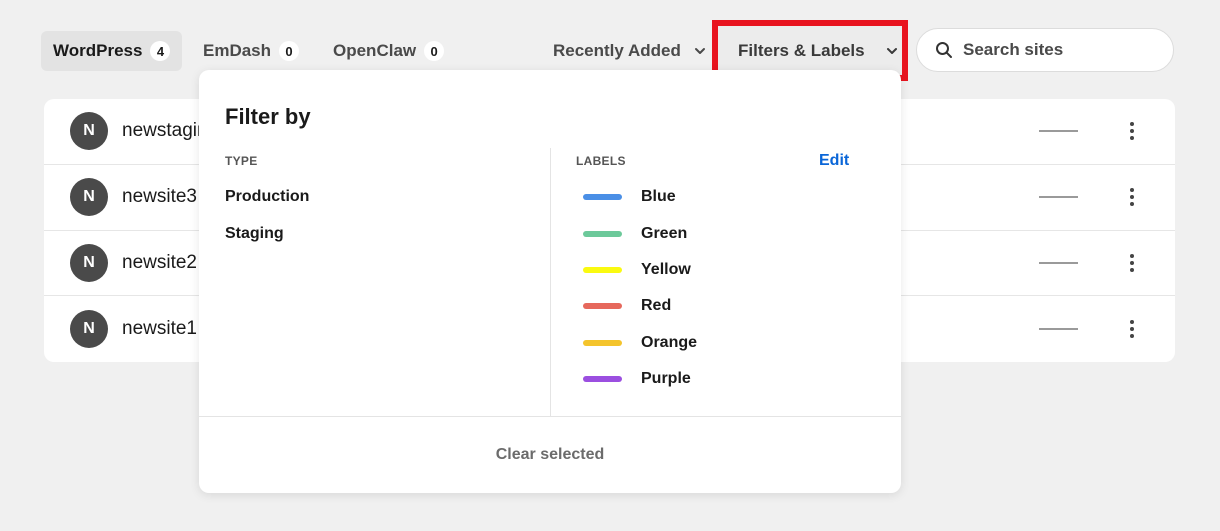 This screenshot has width=1220, height=531. Describe the element at coordinates (640, 343) in the screenshot. I see `label-option-orange: Orange` at that location.